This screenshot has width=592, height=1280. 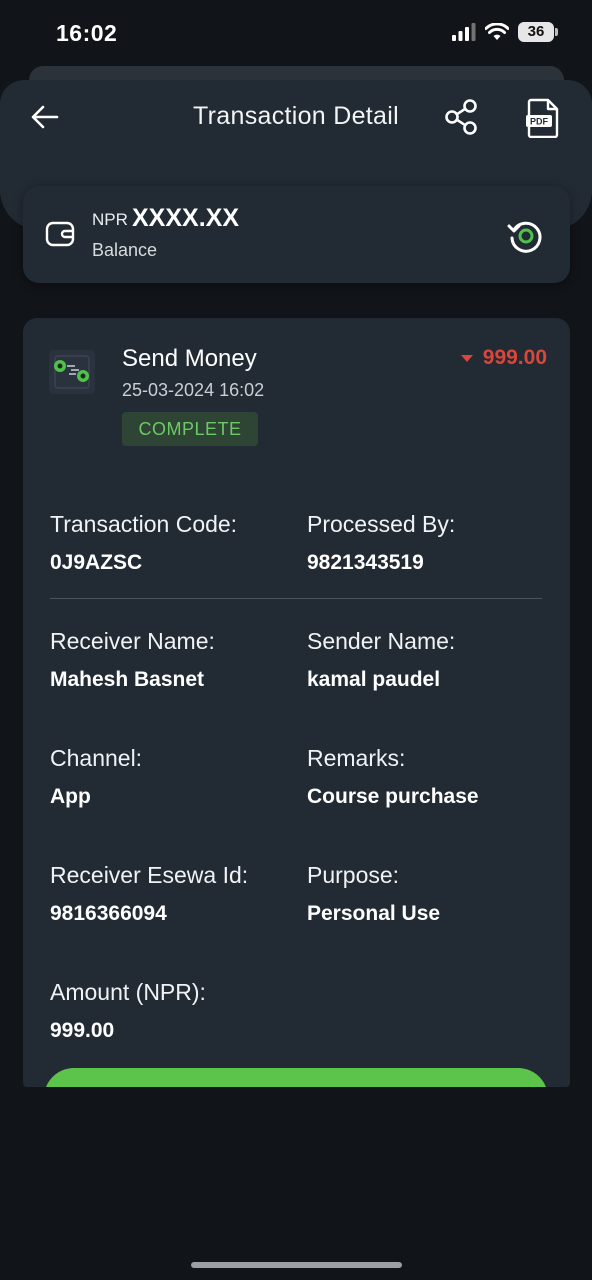 I want to click on amount-npr-value: 999.00, so click(x=82, y=1030).